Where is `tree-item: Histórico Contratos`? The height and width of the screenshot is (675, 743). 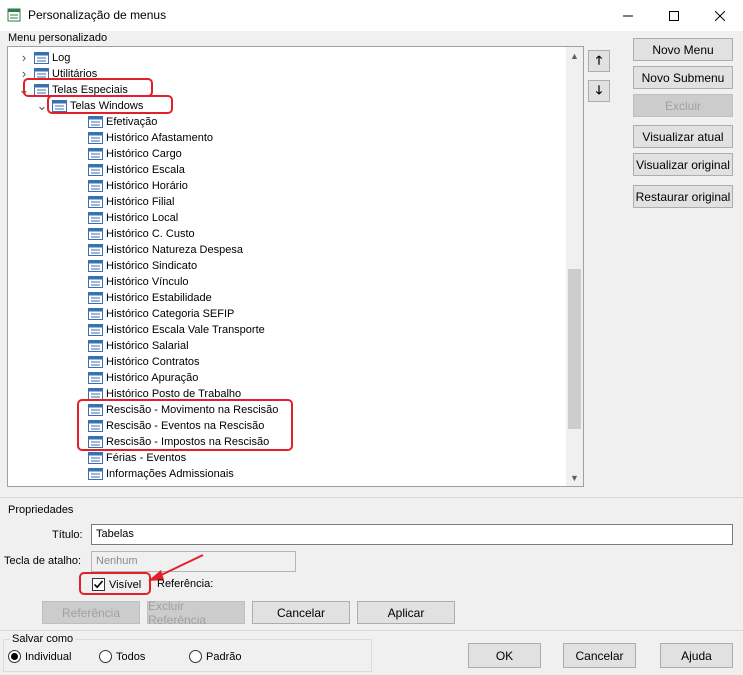 tree-item: Histórico Contratos is located at coordinates (144, 362).